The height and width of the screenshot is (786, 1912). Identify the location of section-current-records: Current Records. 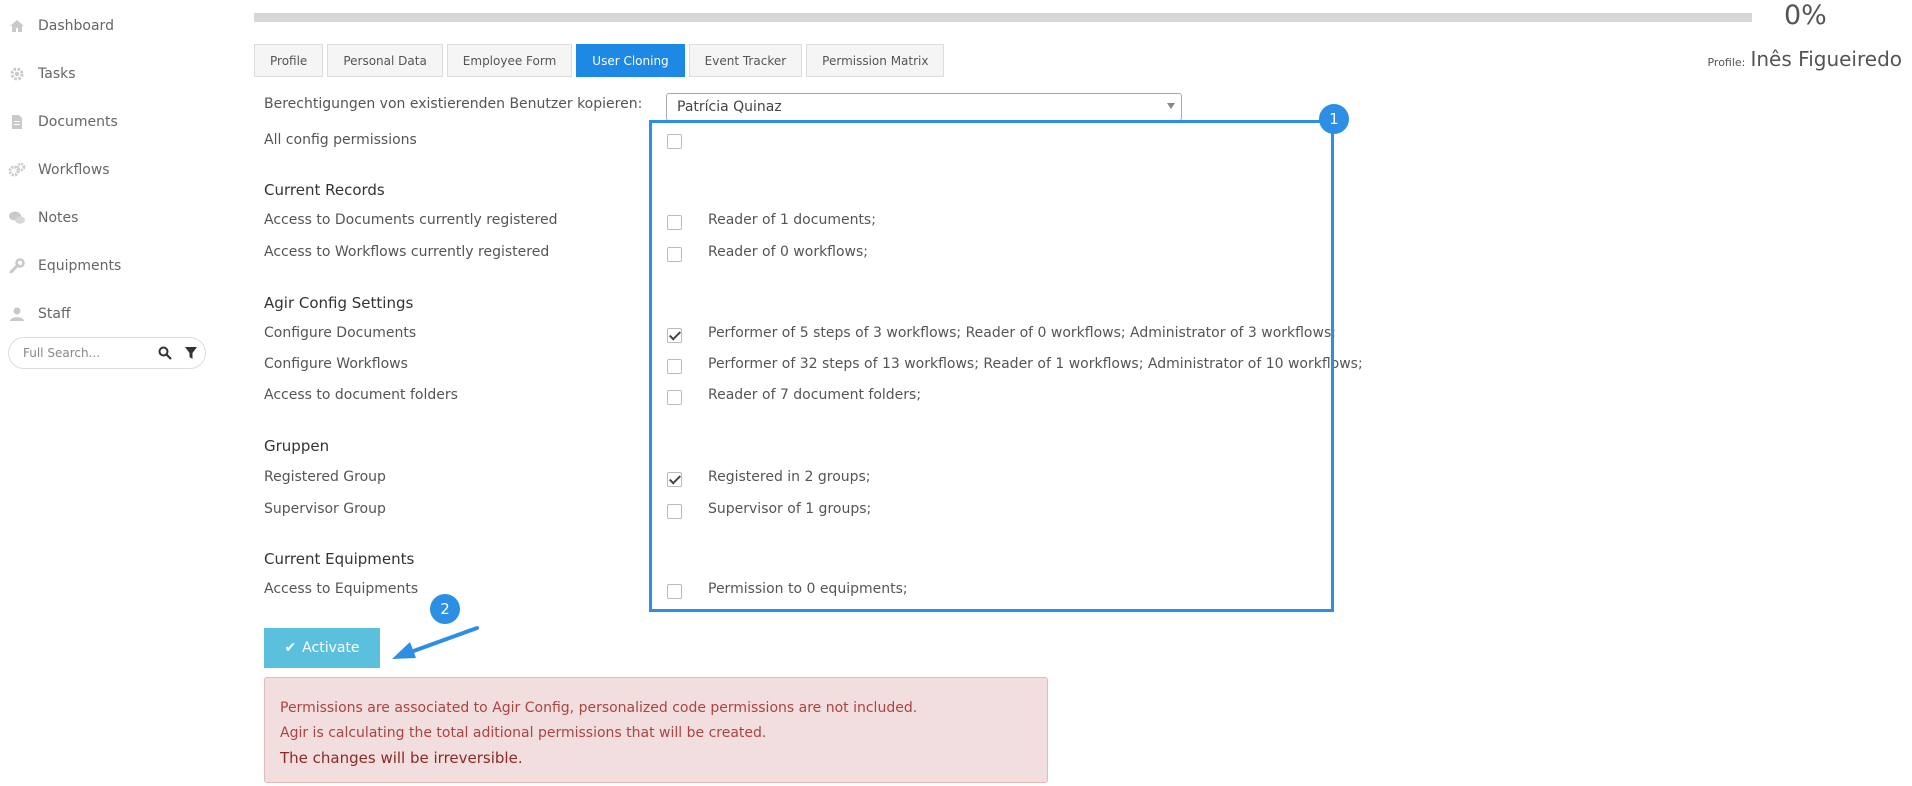
(324, 190).